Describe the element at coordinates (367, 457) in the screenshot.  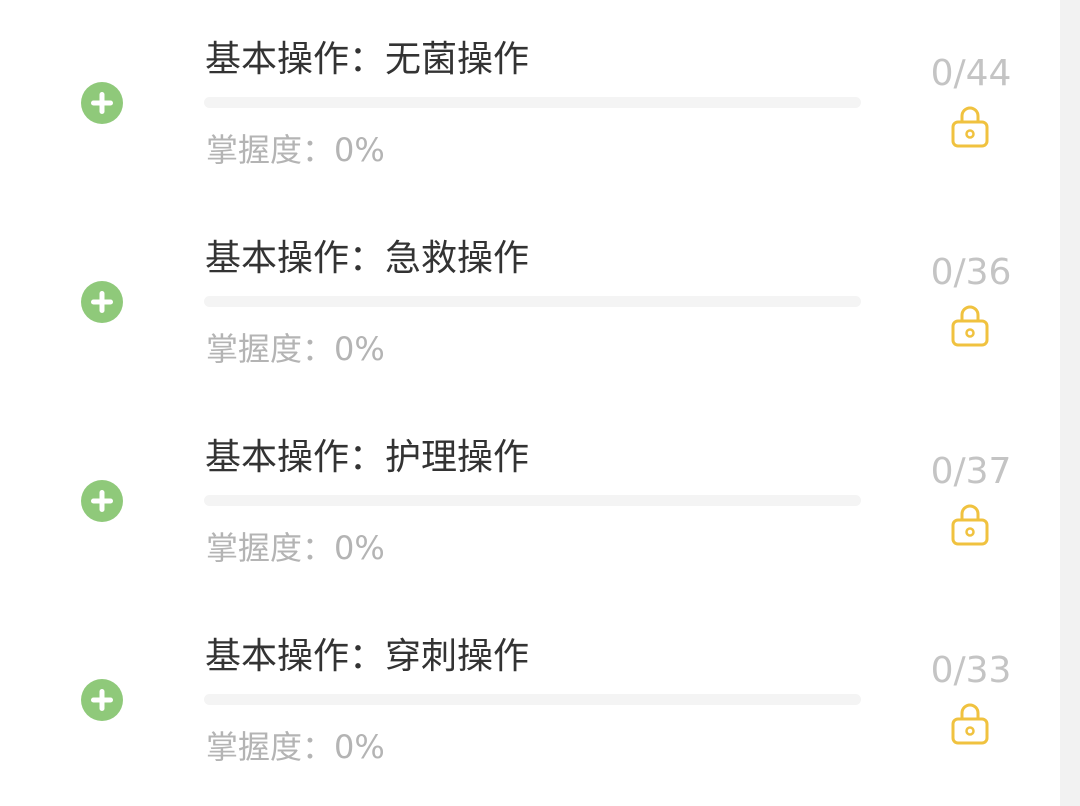
I see `chapter-title: 基本操作：护理操作` at that location.